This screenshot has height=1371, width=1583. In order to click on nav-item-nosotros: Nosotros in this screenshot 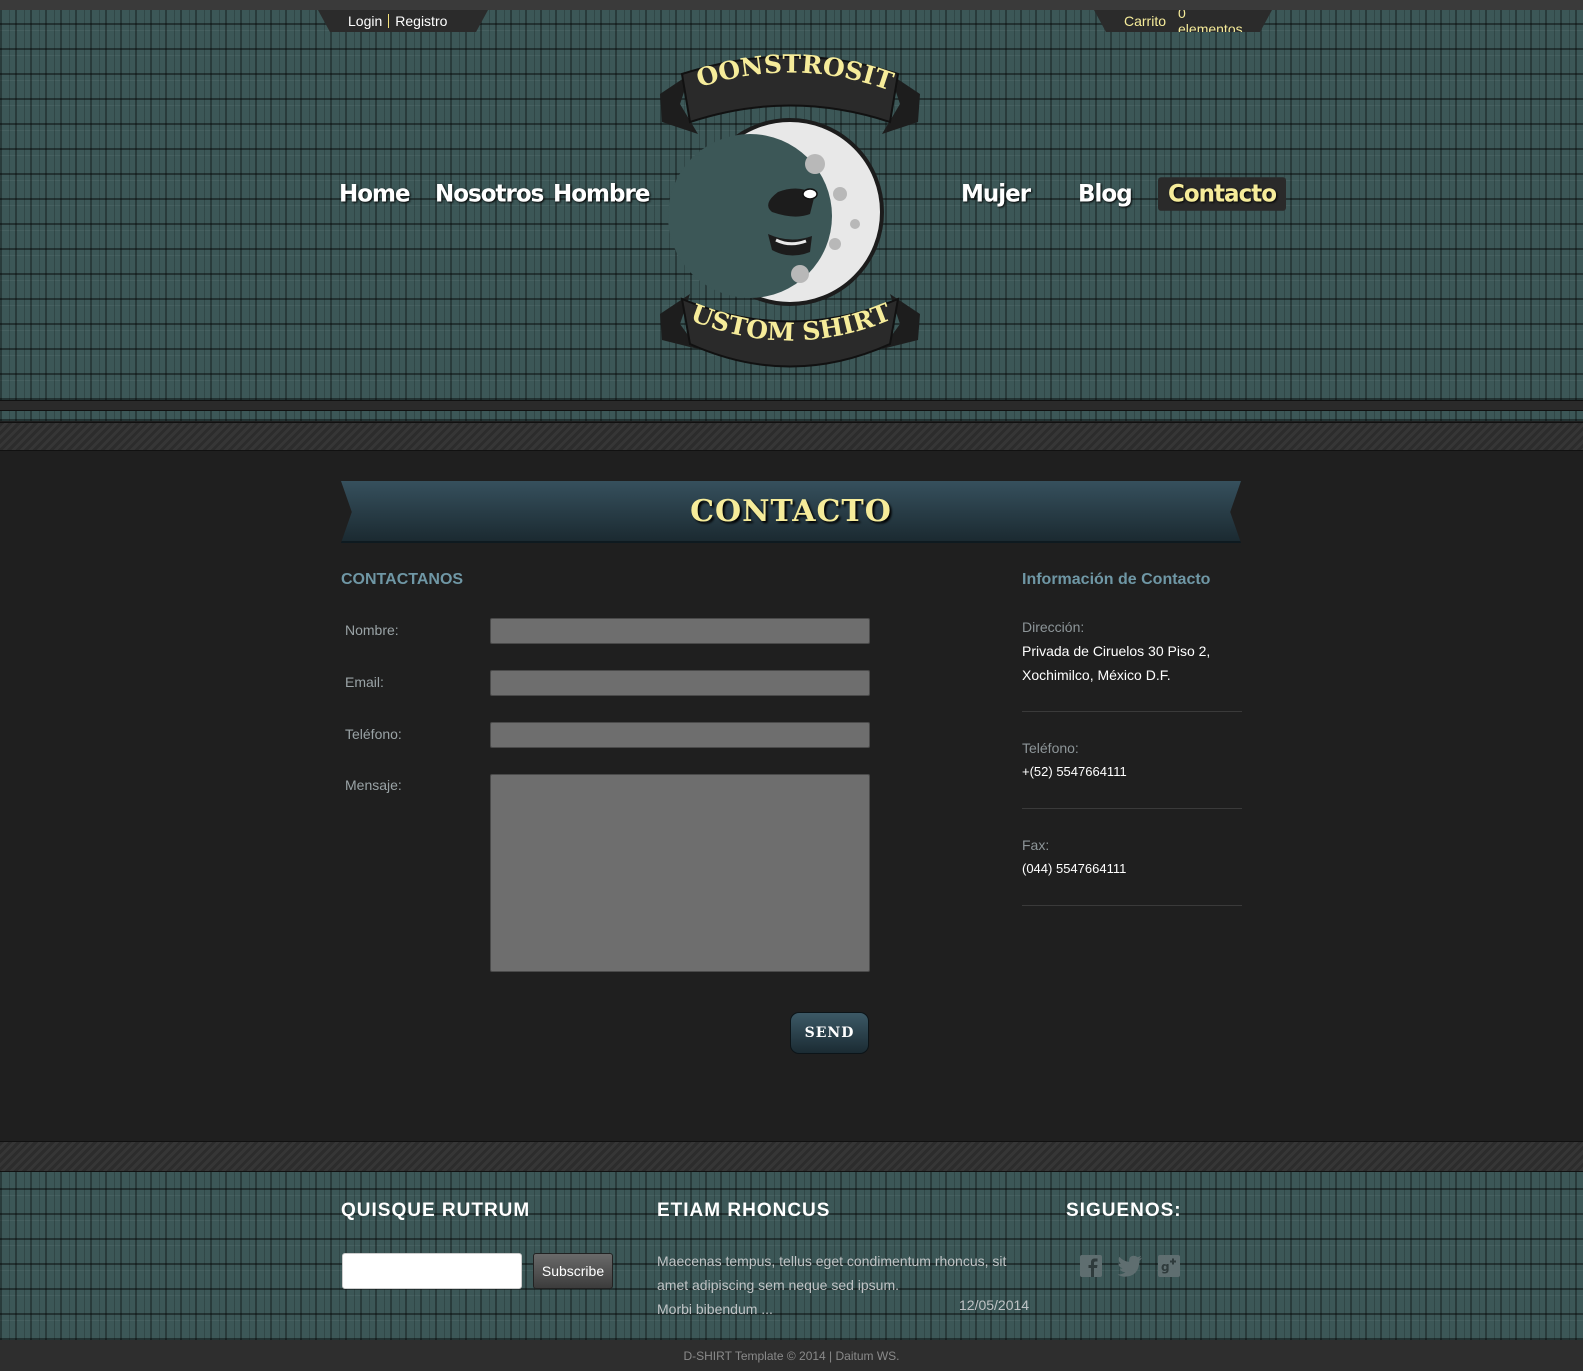, I will do `click(489, 194)`.